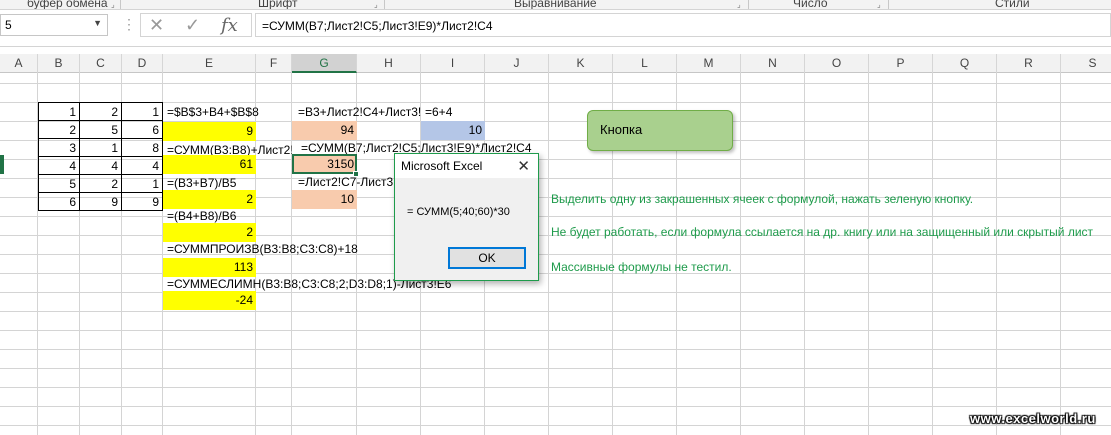 The image size is (1111, 435). I want to click on message-box-text: = СУММ(5;40;60)*30, so click(458, 212).